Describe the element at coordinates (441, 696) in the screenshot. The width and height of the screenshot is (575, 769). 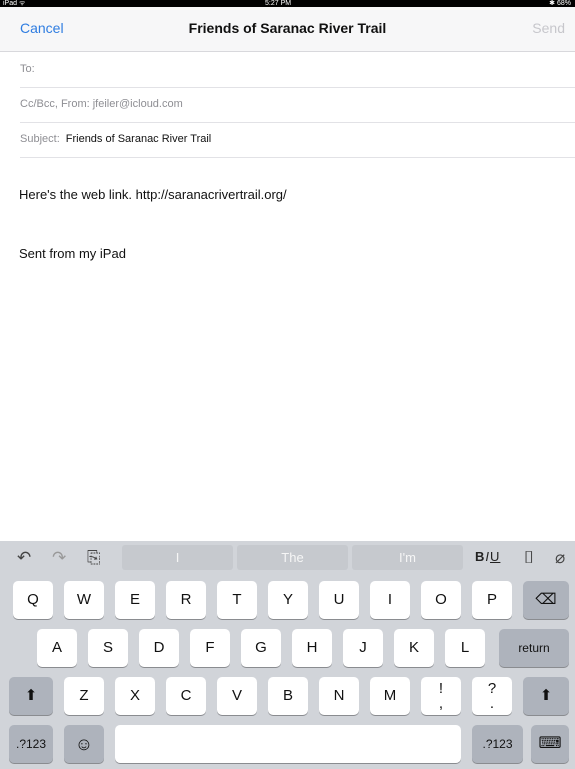
I see `key-exclaim-comma: ! ,` at that location.